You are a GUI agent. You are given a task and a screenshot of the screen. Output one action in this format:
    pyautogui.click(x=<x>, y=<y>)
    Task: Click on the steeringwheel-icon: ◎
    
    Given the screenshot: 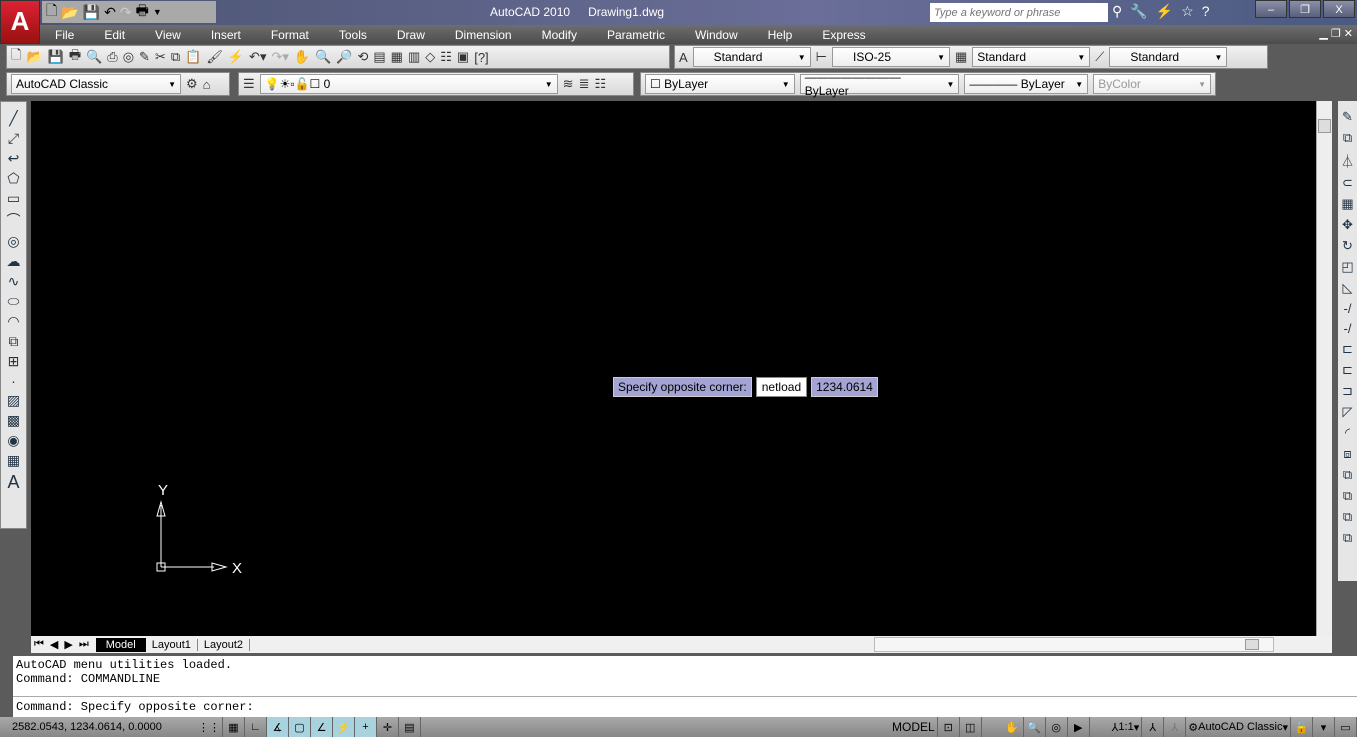 What is the action you would take?
    pyautogui.click(x=1057, y=727)
    